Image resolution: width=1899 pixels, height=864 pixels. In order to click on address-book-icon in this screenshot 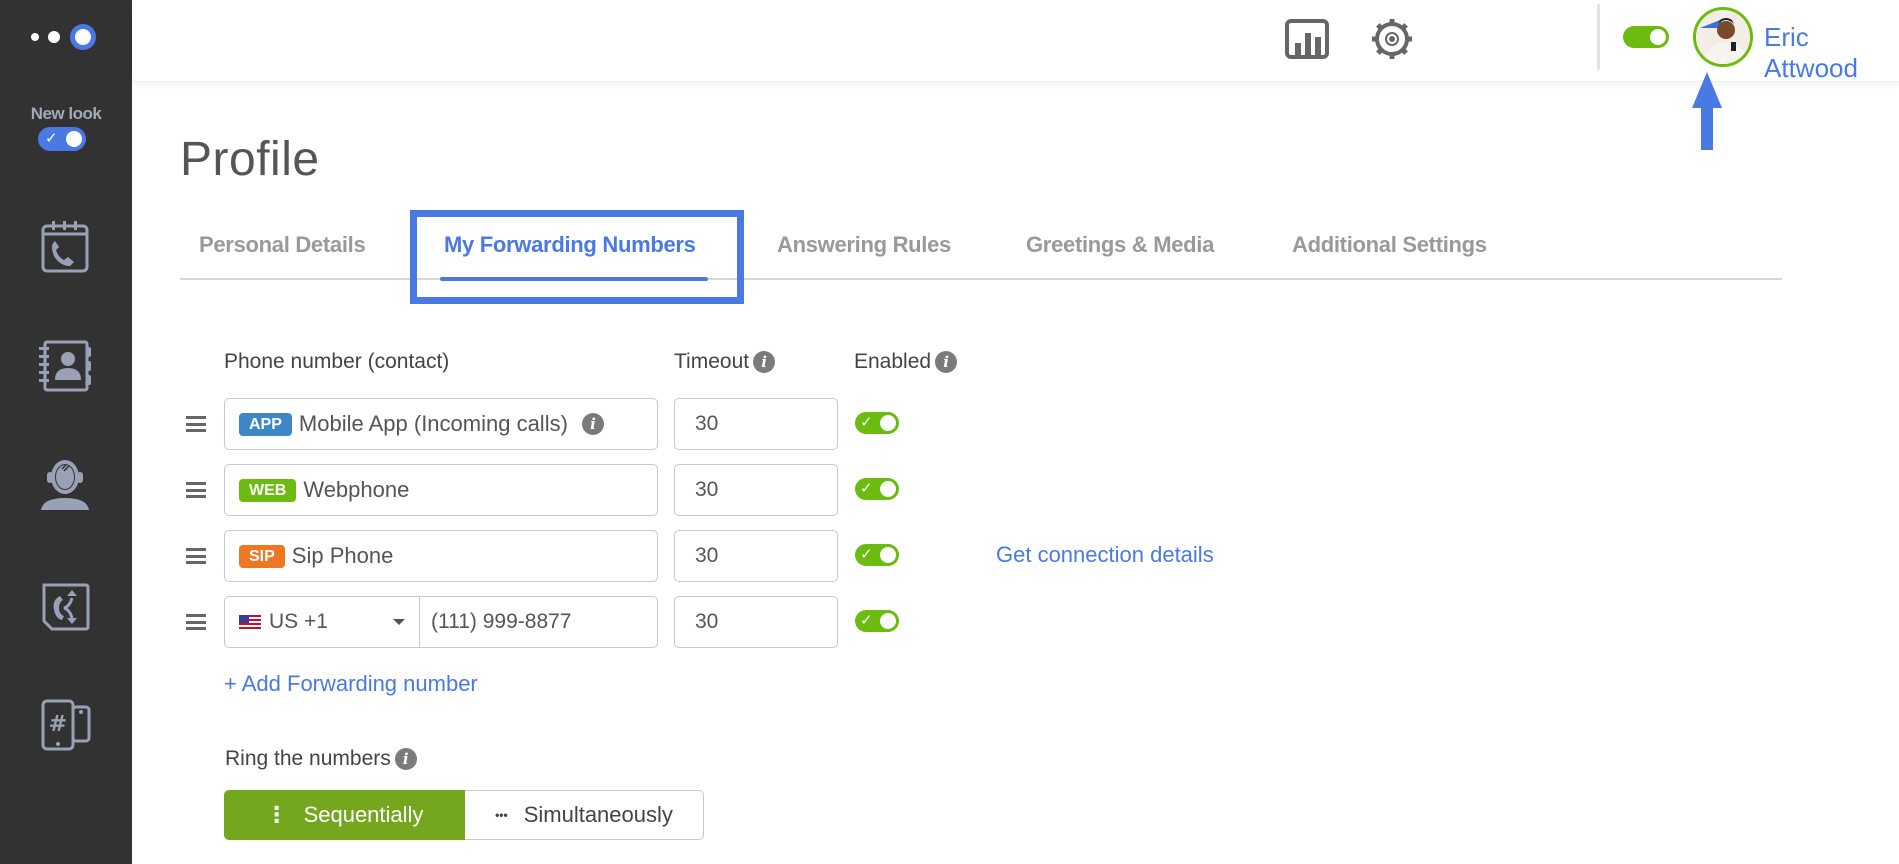, I will do `click(65, 366)`.